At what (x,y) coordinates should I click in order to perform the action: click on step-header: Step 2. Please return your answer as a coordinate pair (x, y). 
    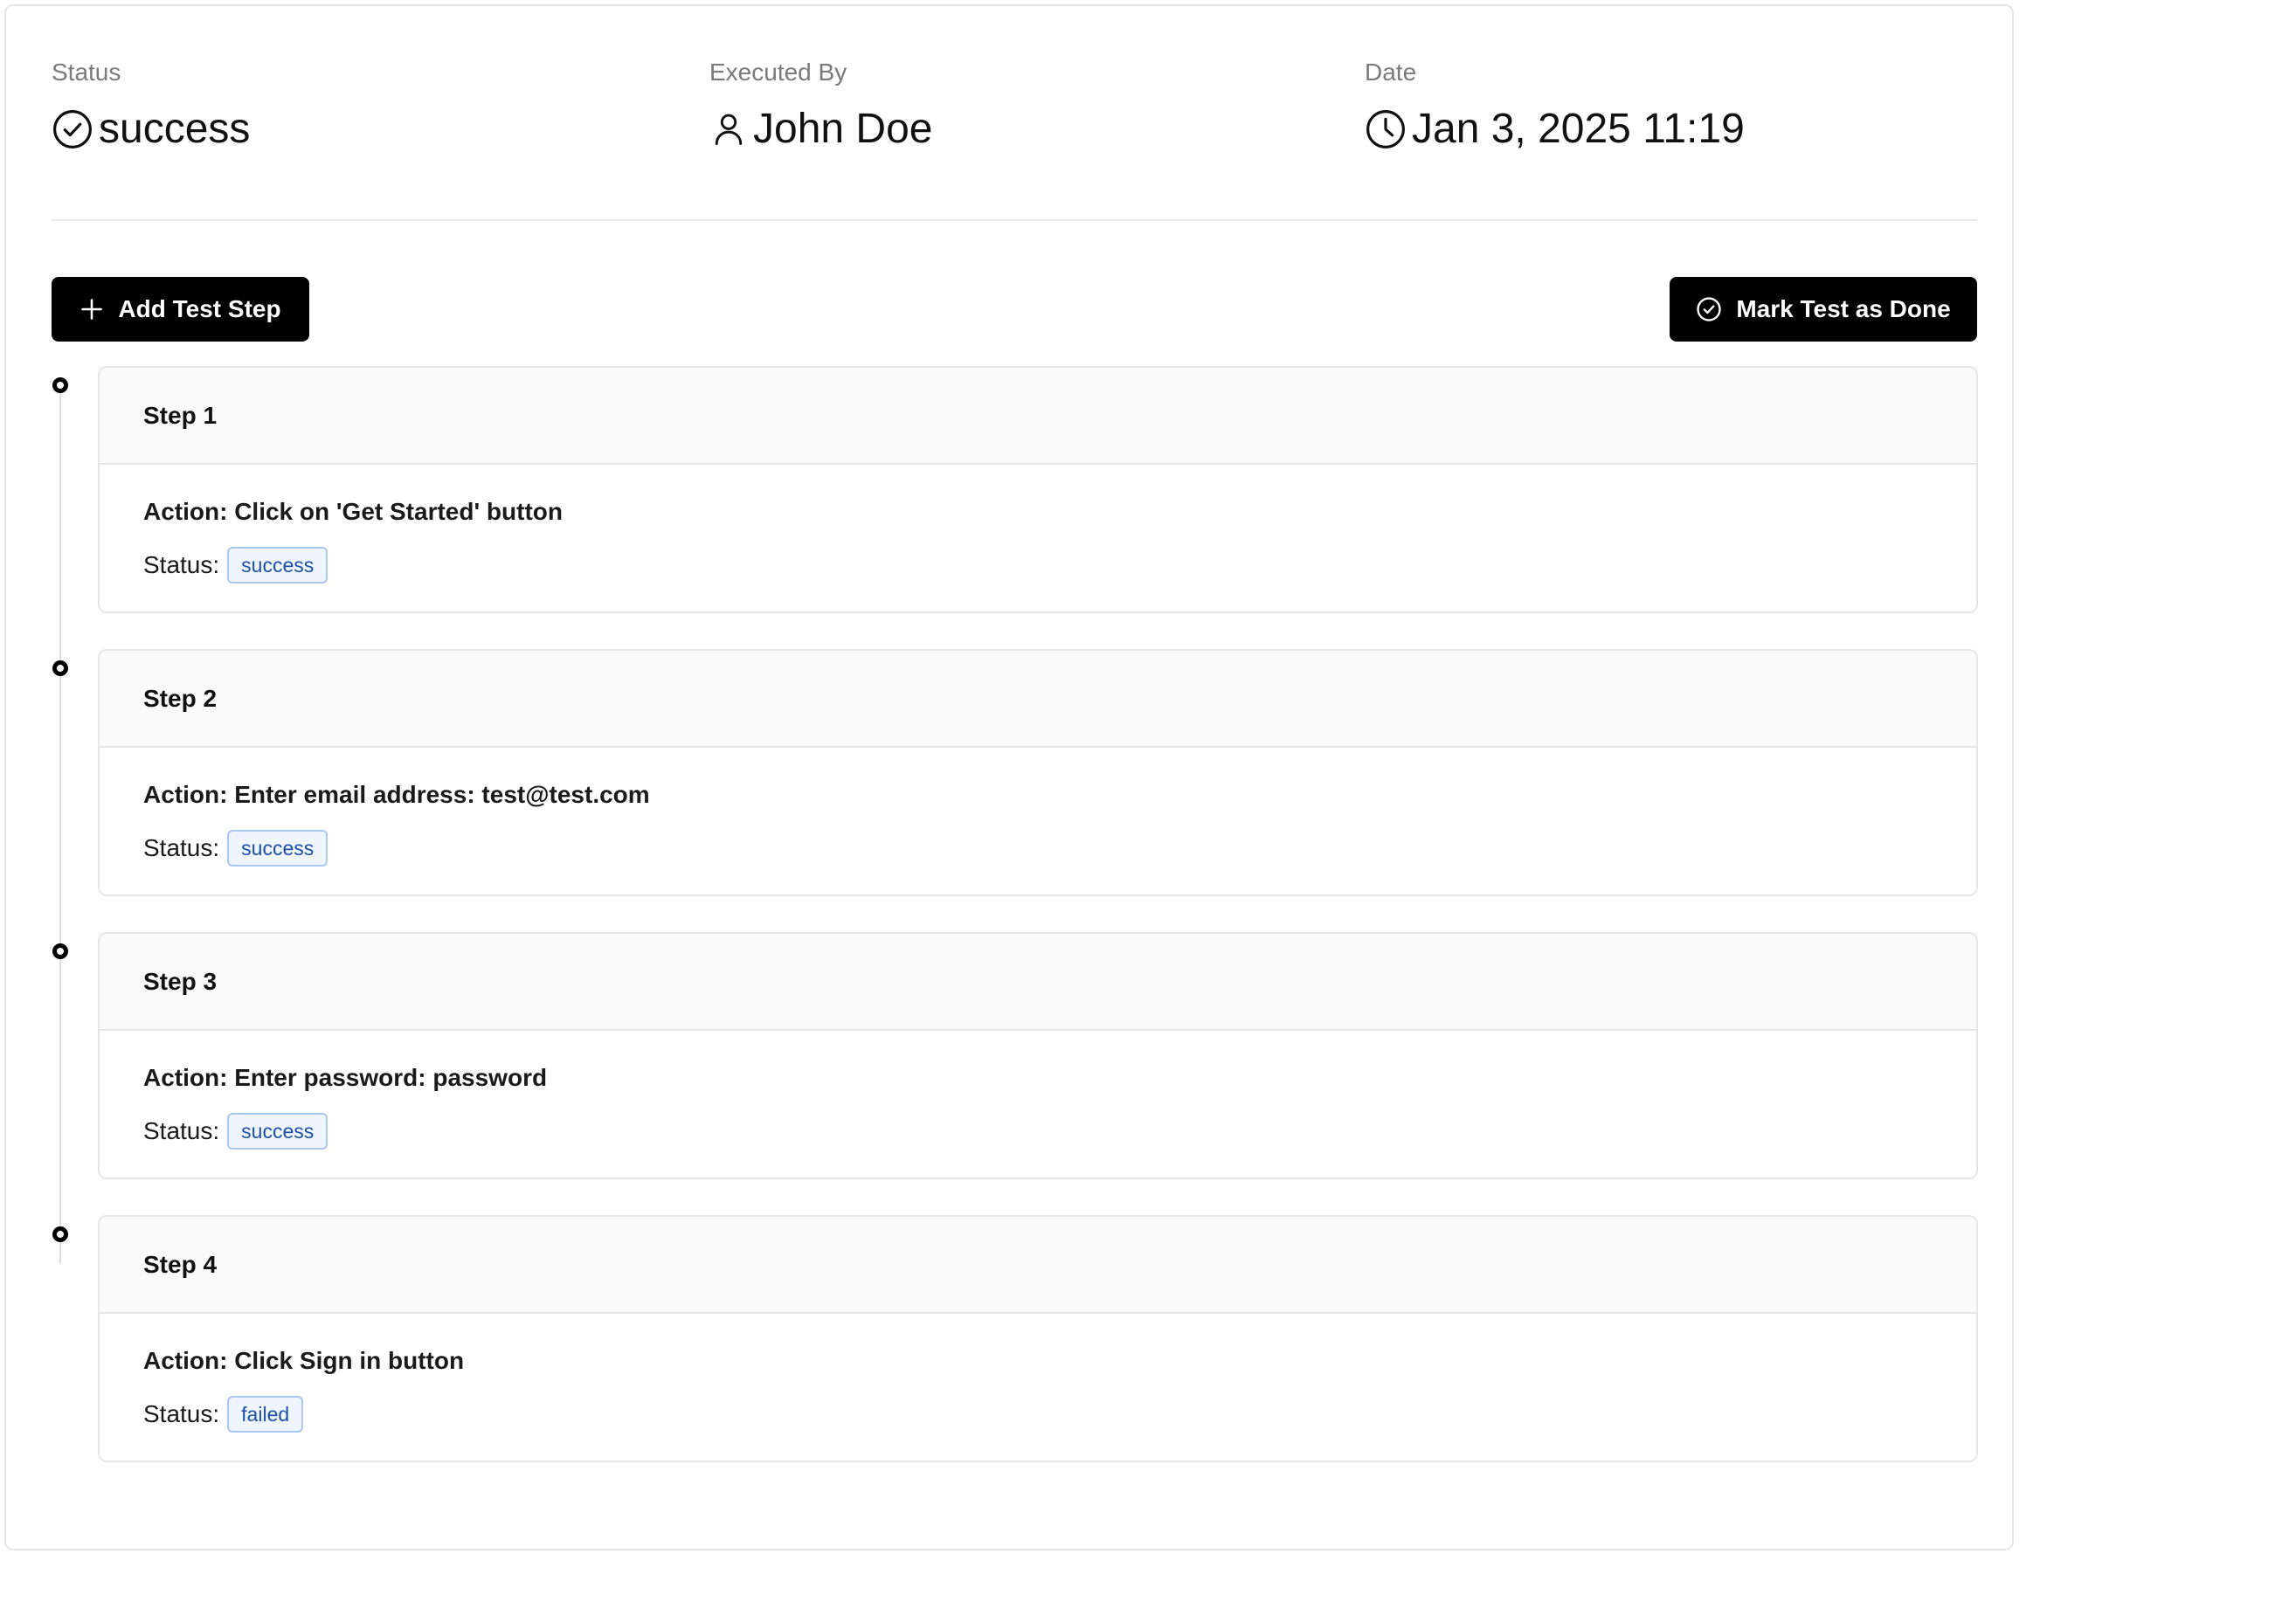
    Looking at the image, I should click on (1038, 699).